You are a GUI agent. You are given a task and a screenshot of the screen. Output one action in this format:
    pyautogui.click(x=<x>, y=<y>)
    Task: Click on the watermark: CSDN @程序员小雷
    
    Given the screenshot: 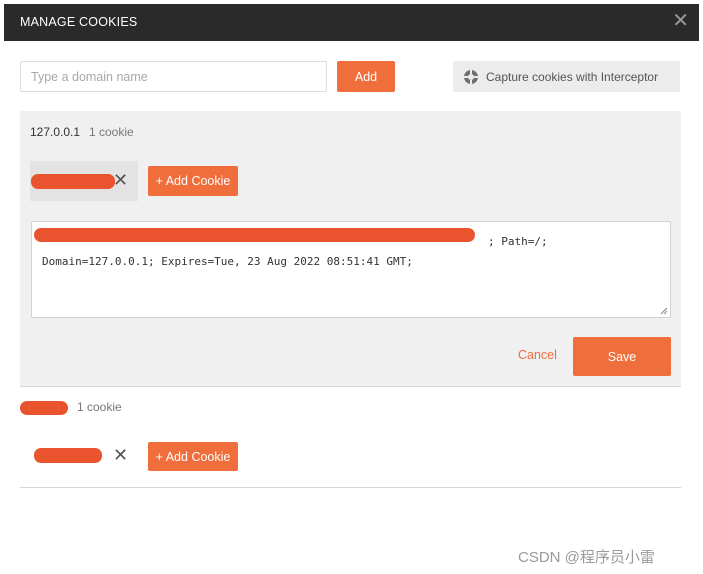 What is the action you would take?
    pyautogui.click(x=586, y=557)
    